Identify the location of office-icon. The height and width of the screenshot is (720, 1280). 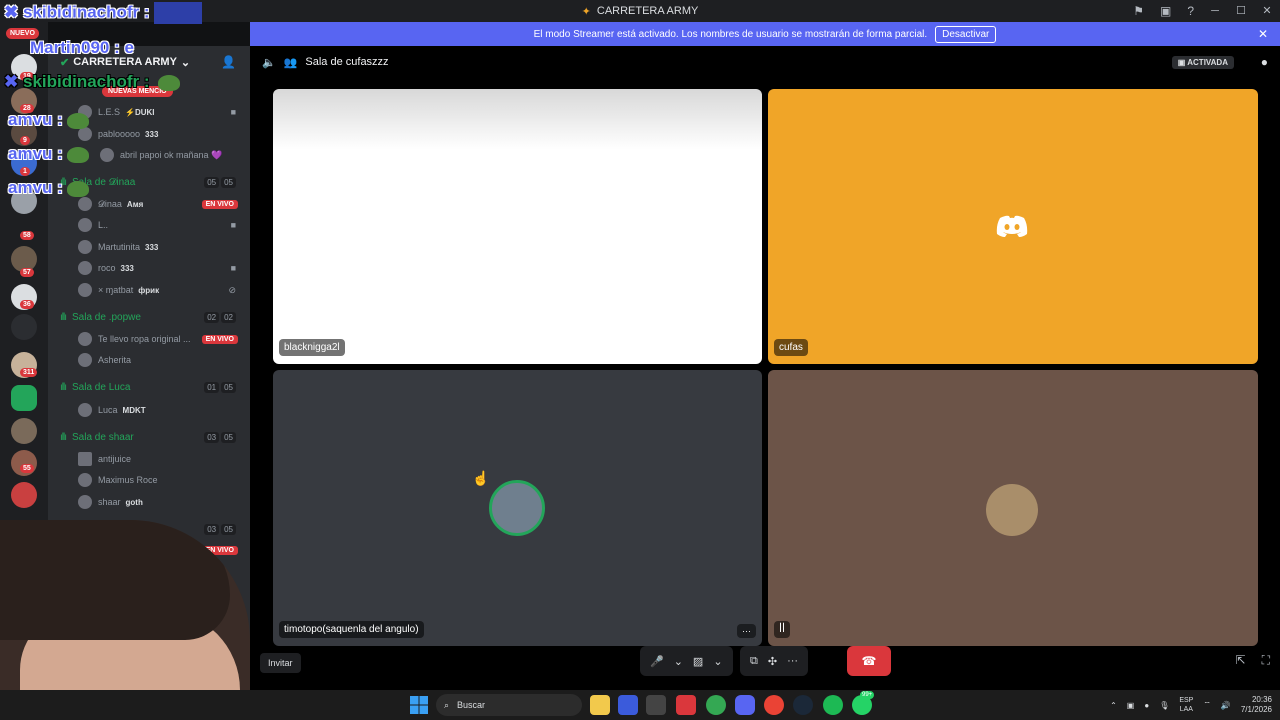
(628, 705).